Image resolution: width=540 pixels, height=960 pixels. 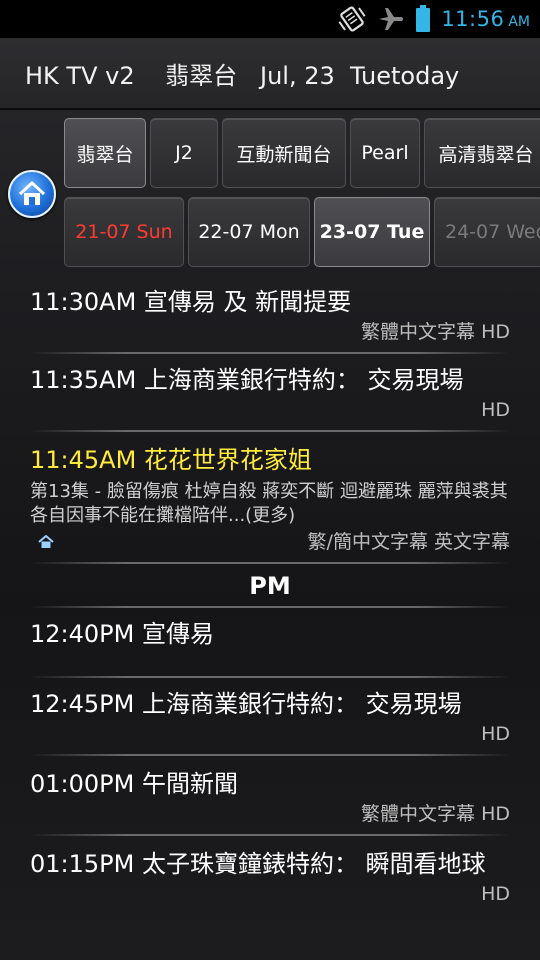 What do you see at coordinates (270, 542) in the screenshot?
I see `programme-meta-row: 繁/簡中文字幕 英文字幕` at bounding box center [270, 542].